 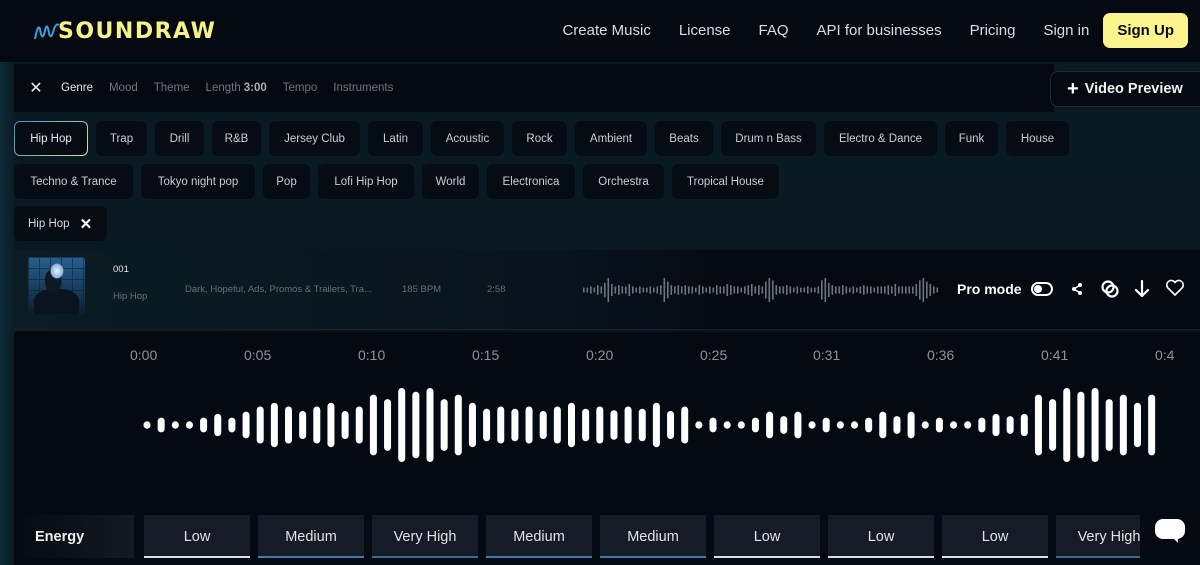 I want to click on nav-sign-in: Sign in, so click(x=1066, y=30).